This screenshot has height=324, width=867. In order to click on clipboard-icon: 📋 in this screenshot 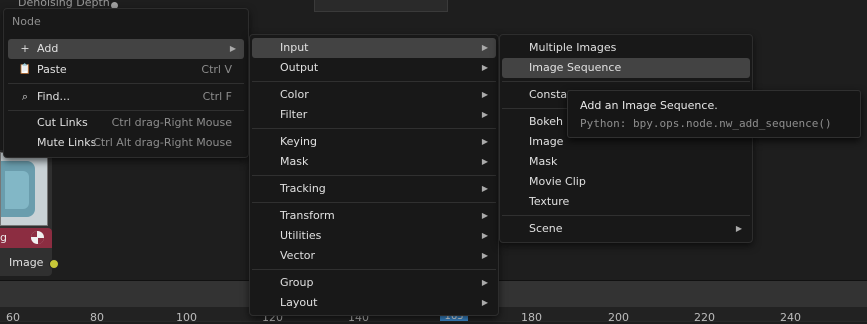, I will do `click(25, 69)`.